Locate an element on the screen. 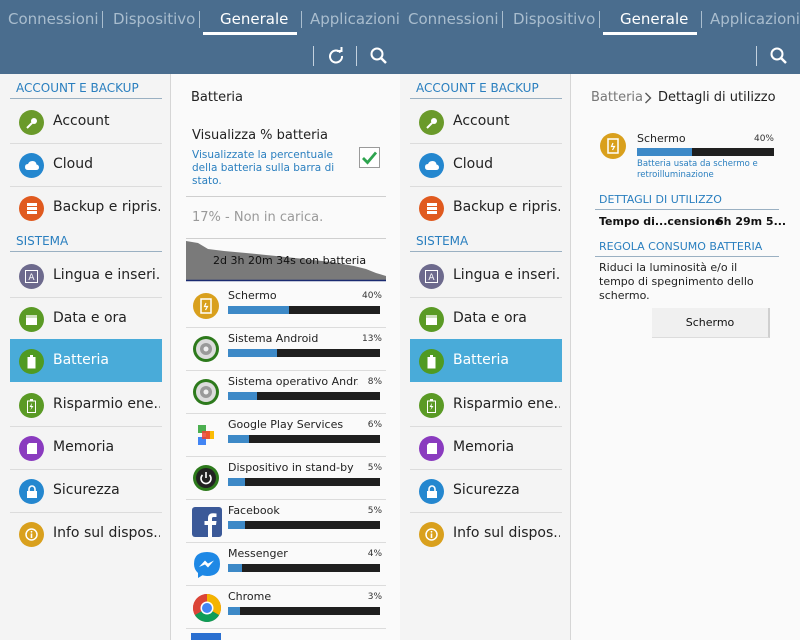 This screenshot has width=800, height=640. list-item: Chrome 3% is located at coordinates (286, 607).